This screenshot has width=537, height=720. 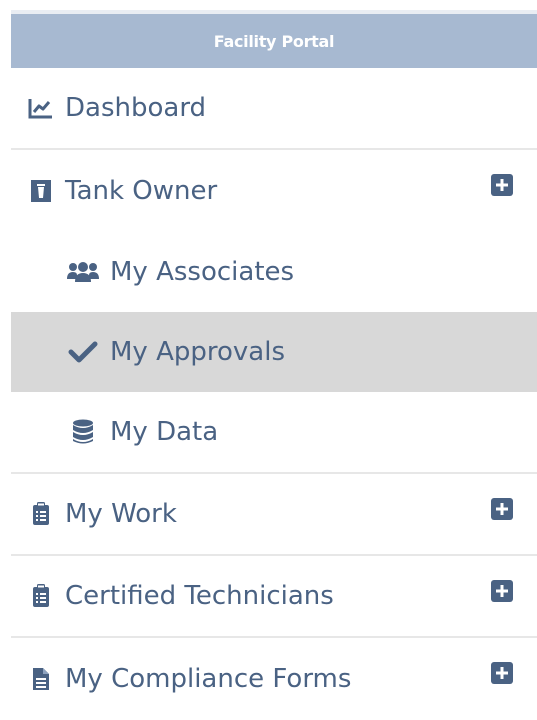 I want to click on nav-item-tank-owner-label: Tank Owner, so click(x=141, y=191).